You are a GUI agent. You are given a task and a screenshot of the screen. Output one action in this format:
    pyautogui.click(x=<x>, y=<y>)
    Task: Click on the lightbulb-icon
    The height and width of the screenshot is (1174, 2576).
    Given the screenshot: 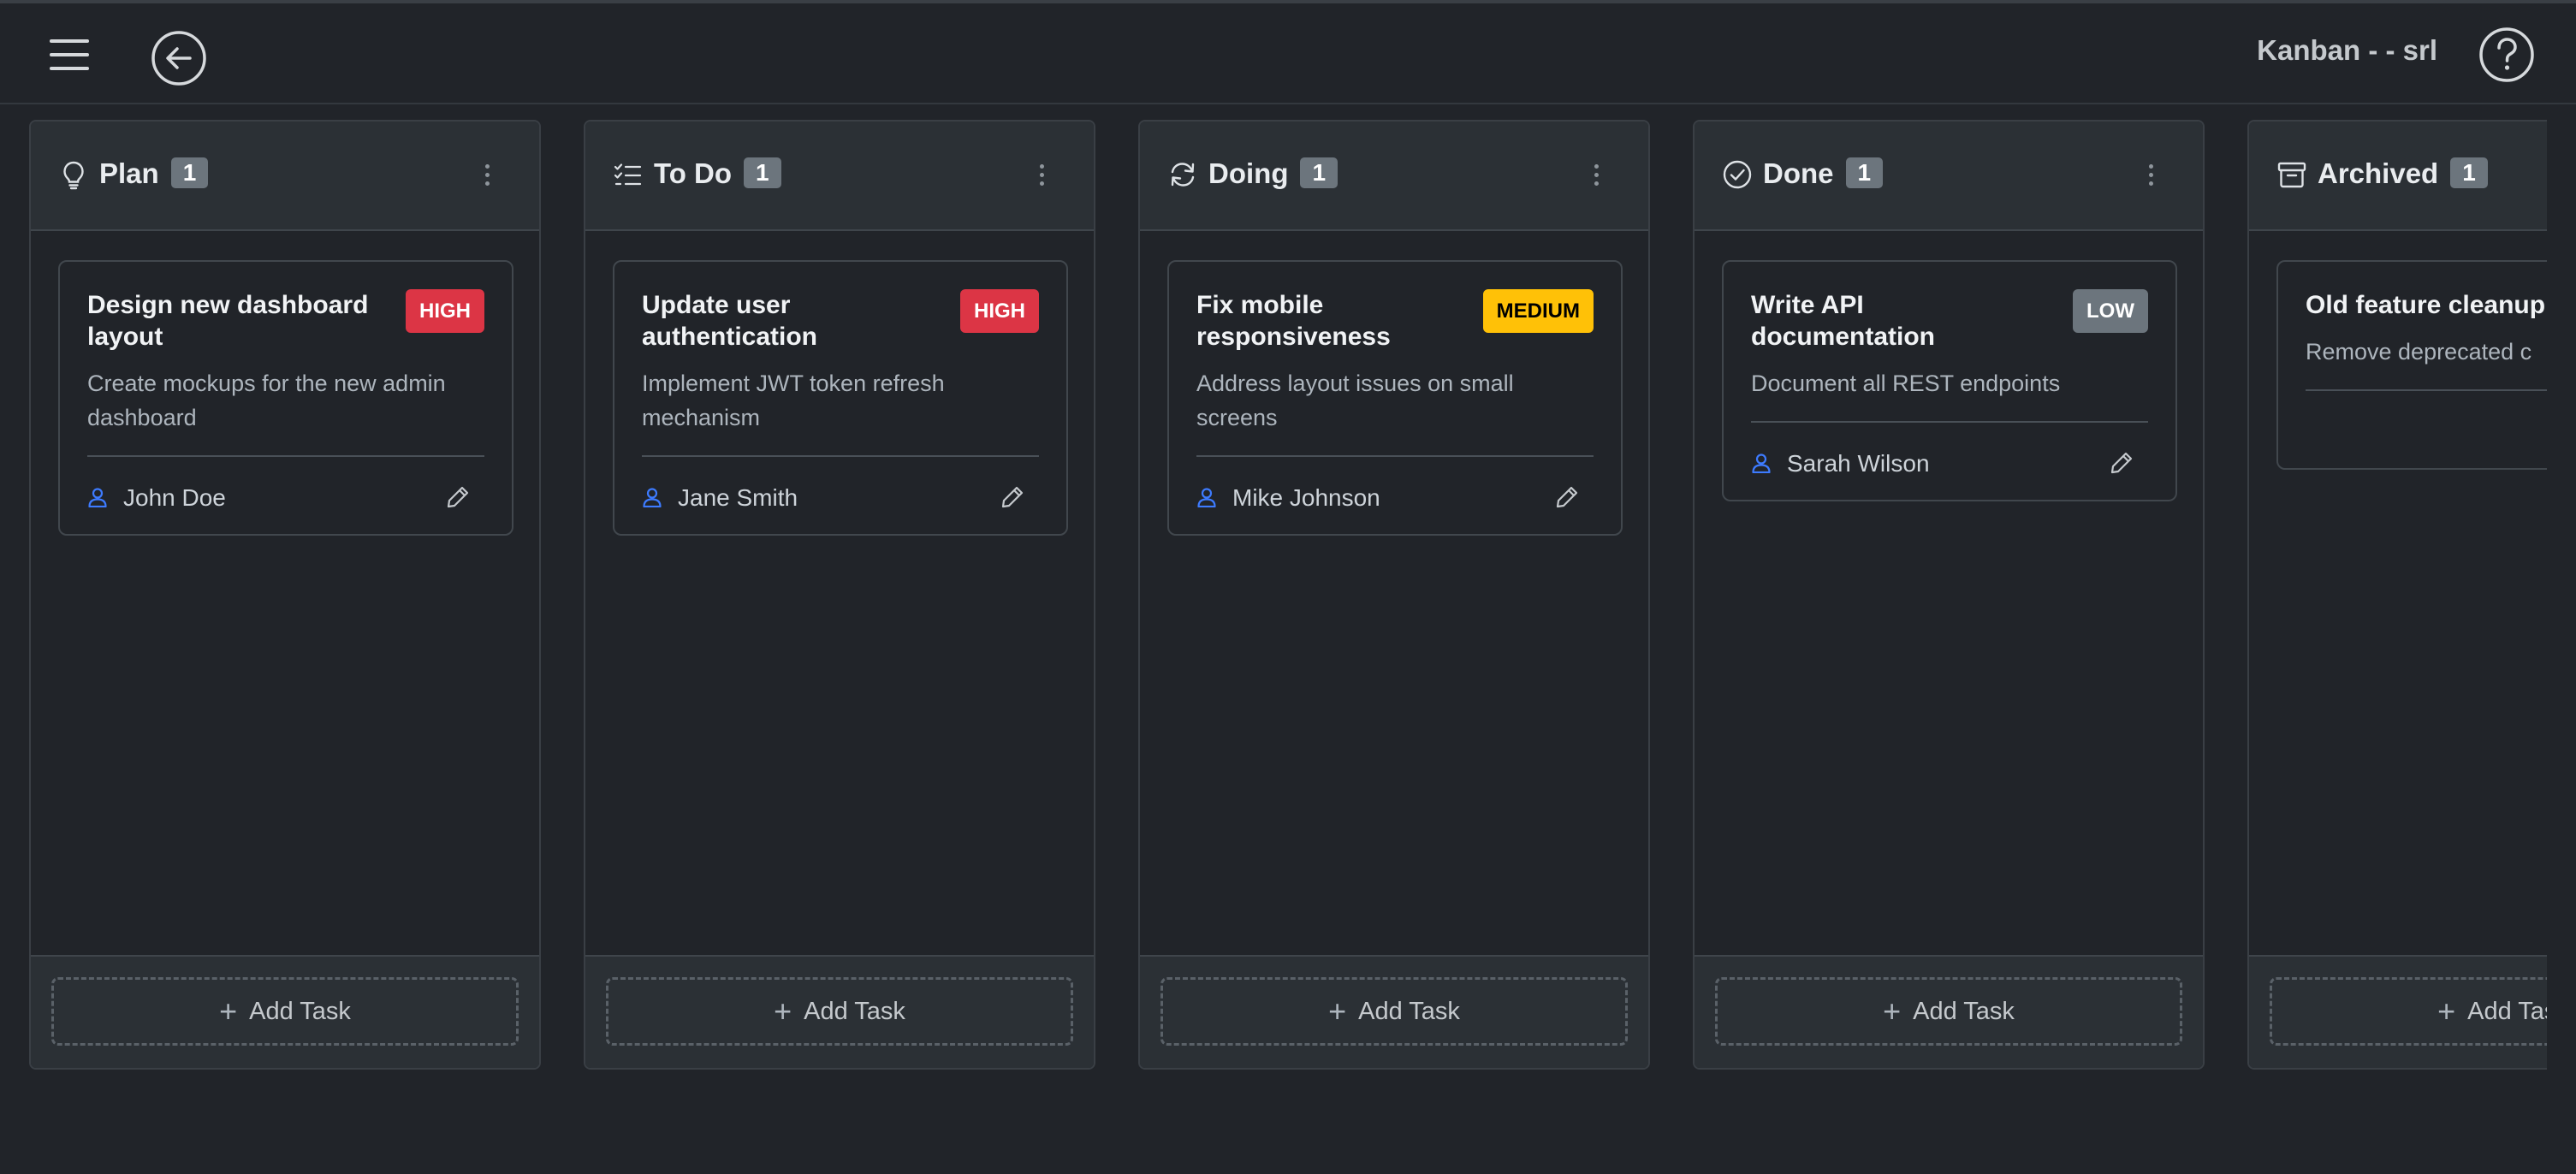 What is the action you would take?
    pyautogui.click(x=73, y=175)
    